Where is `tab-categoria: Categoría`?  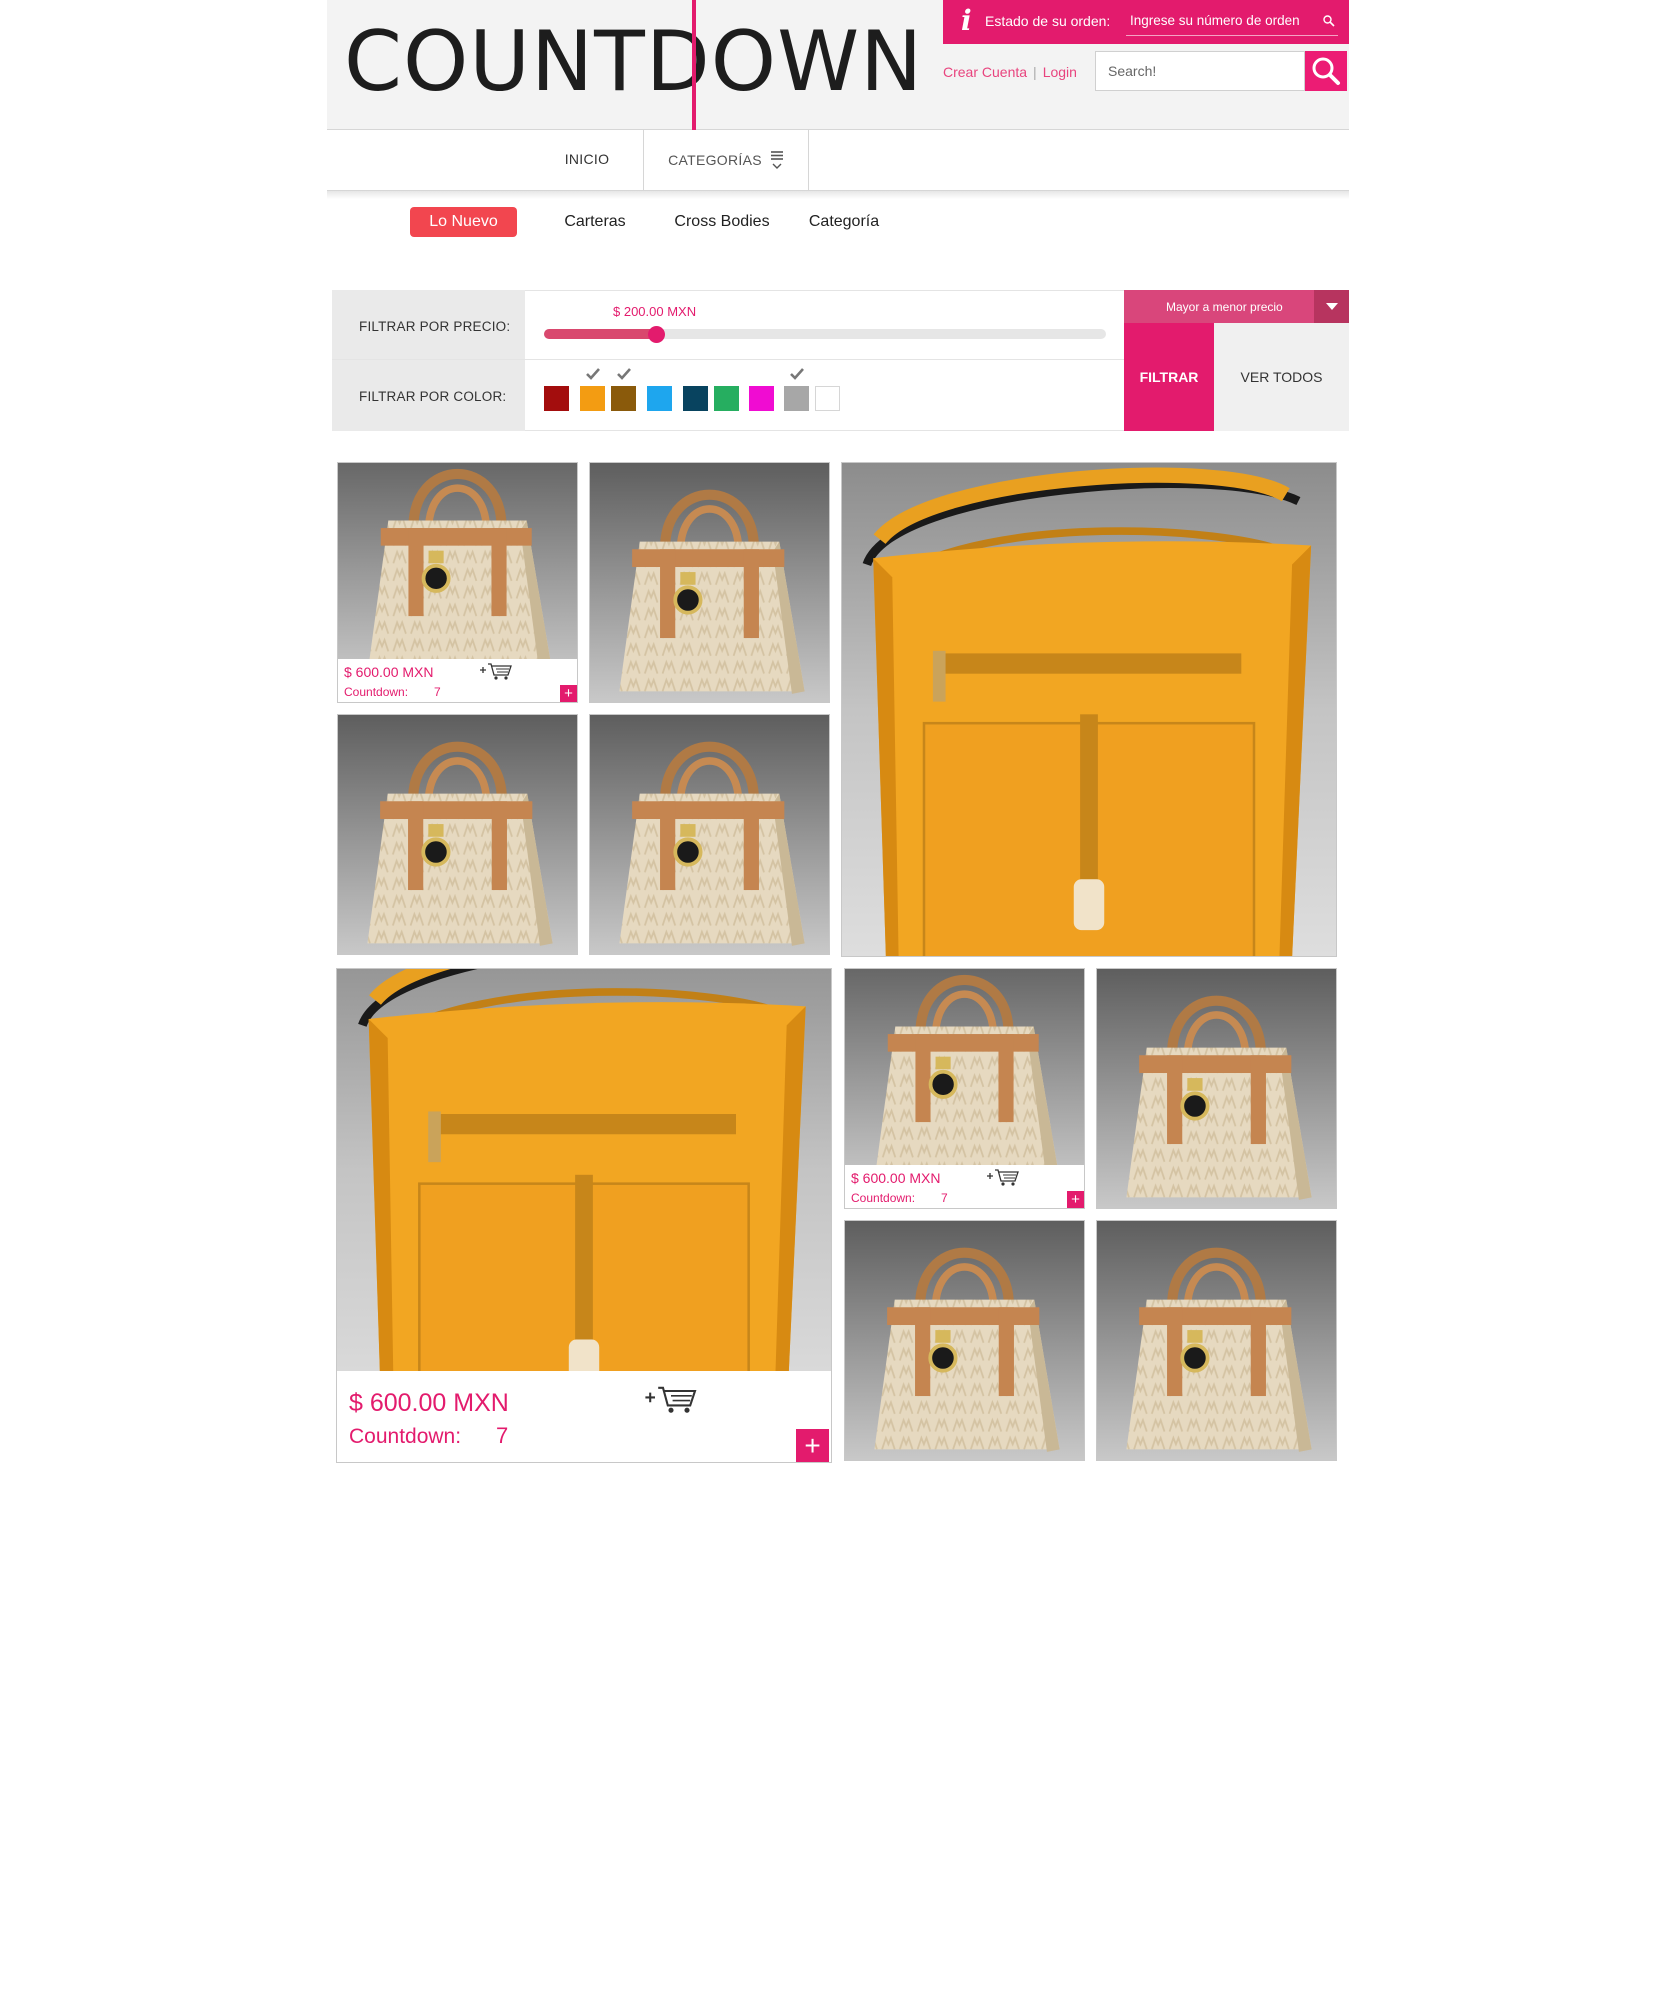
tab-categoria: Categoría is located at coordinates (844, 222).